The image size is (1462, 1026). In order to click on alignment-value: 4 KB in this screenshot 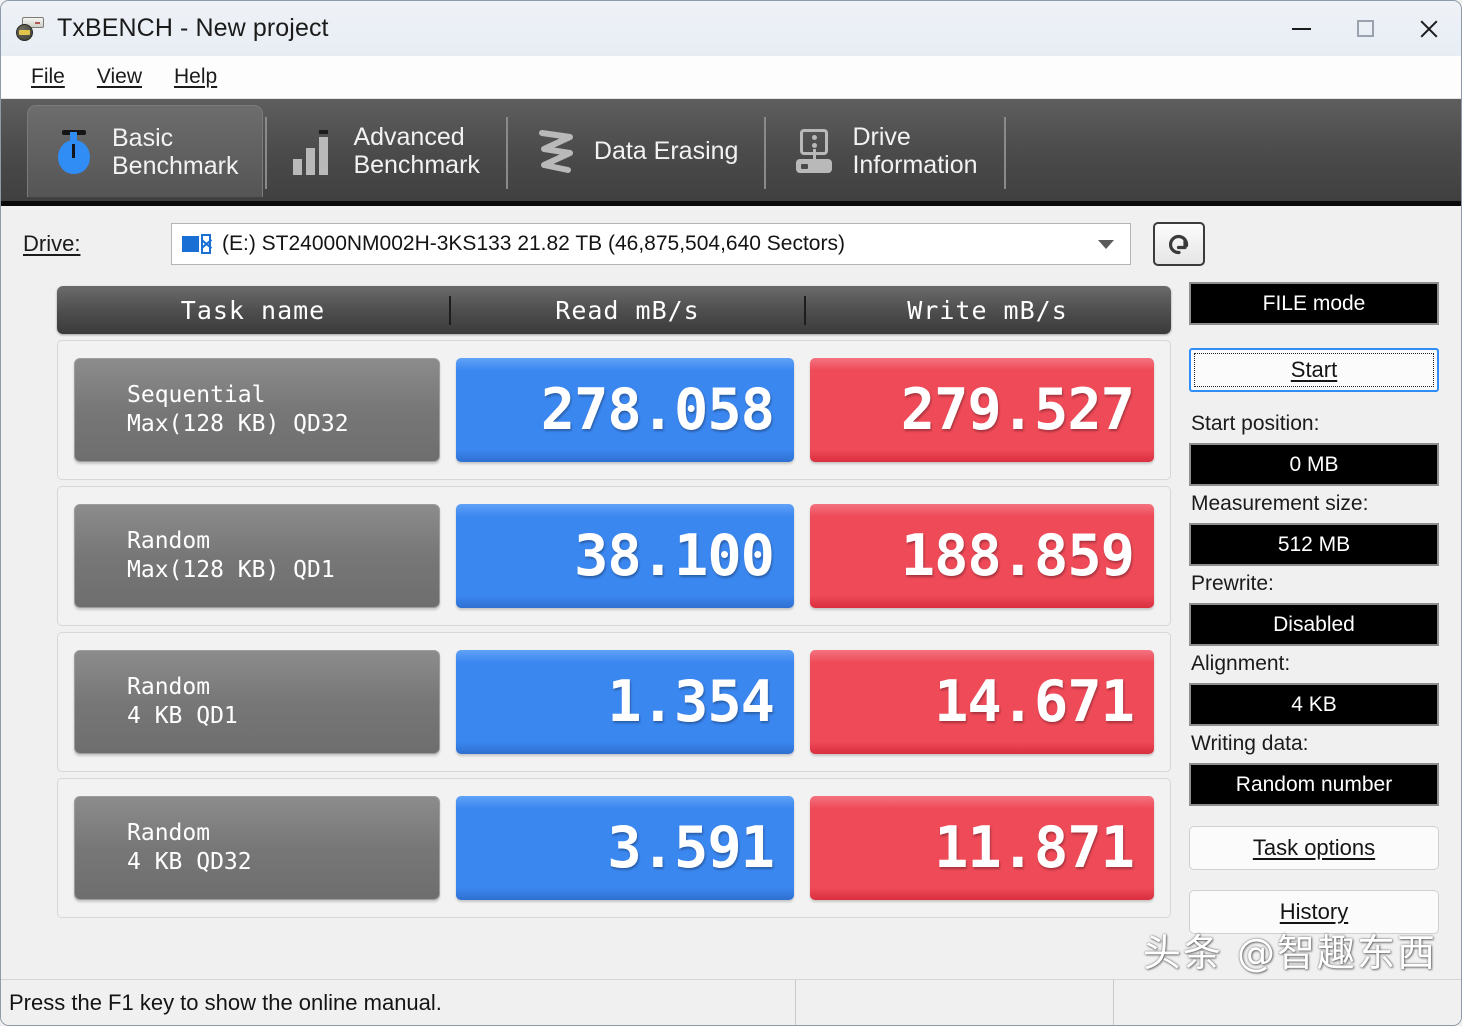, I will do `click(1314, 704)`.